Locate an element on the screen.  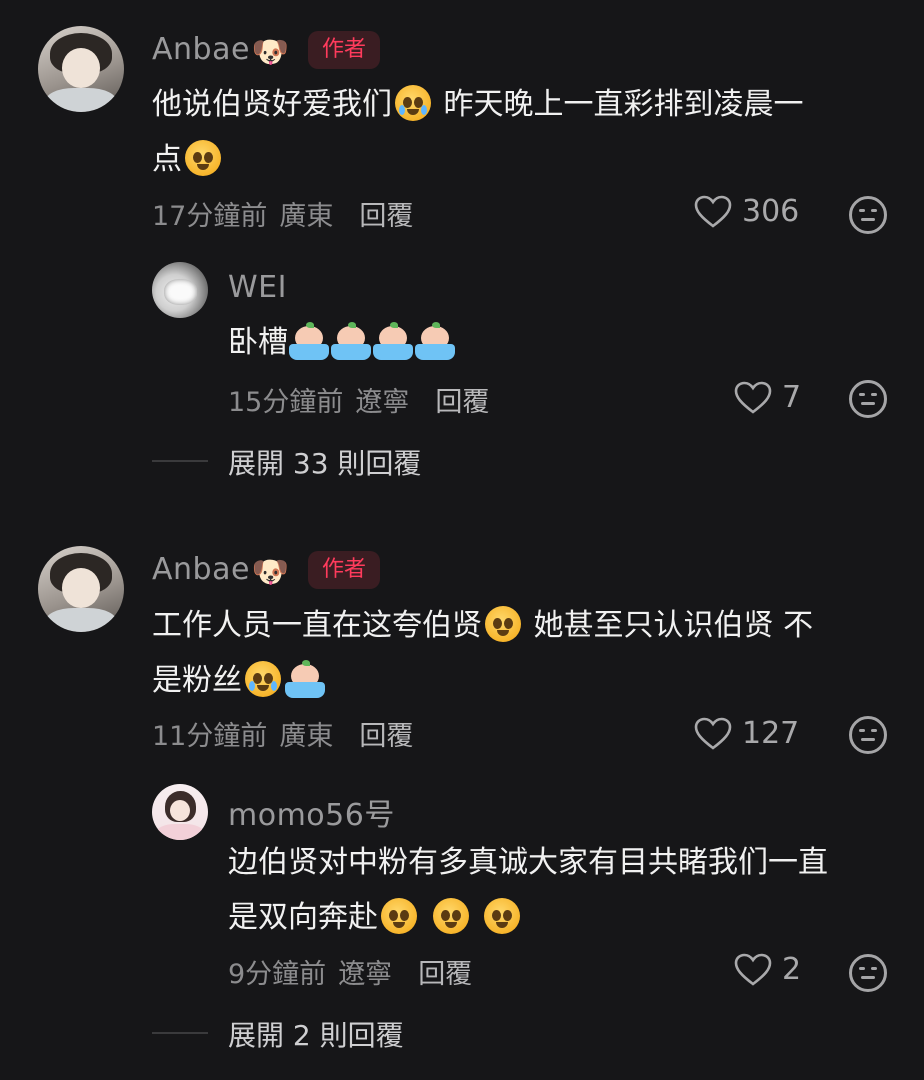
like-count: 306 is located at coordinates (771, 211).